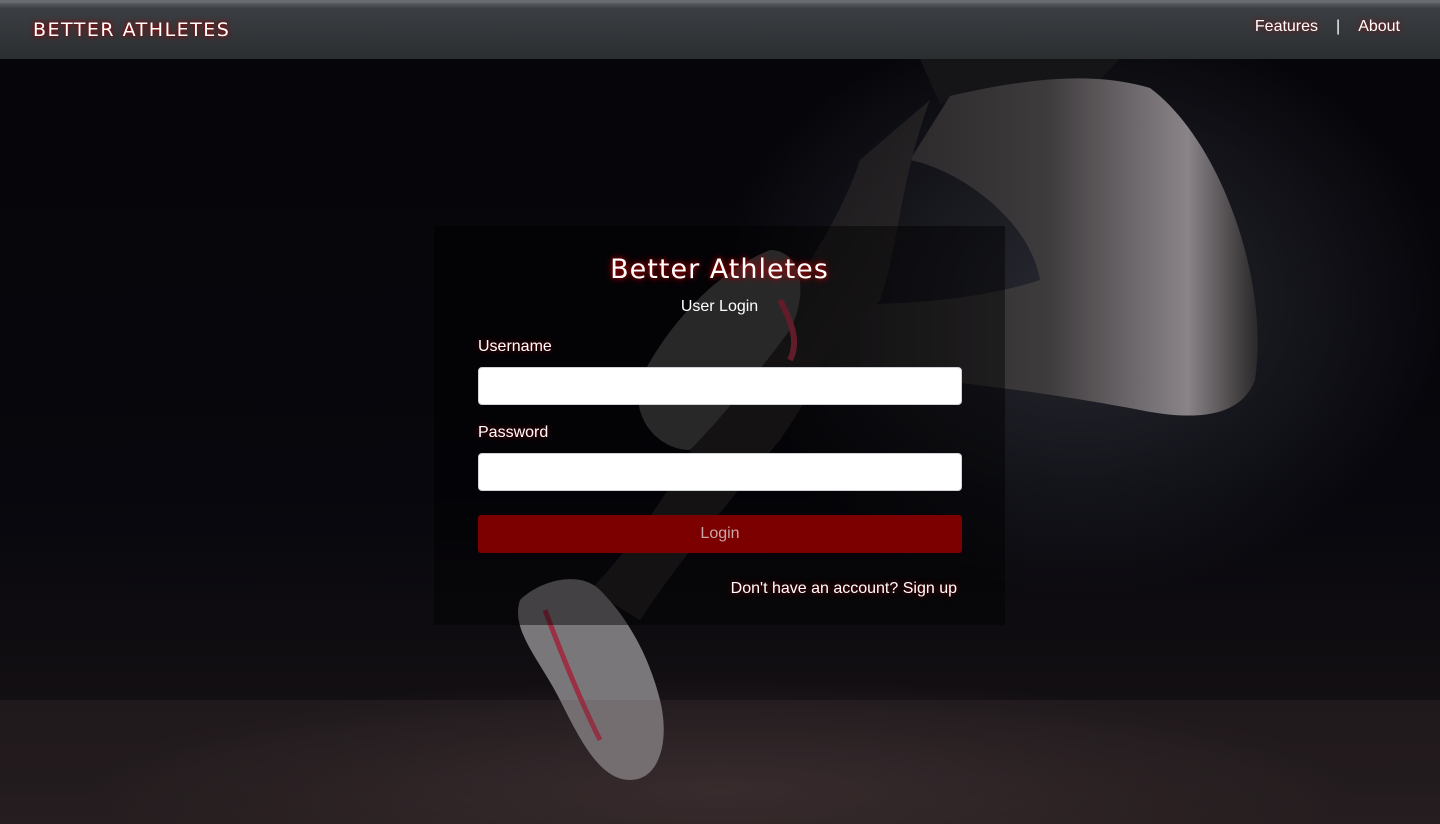  I want to click on login-title: Better Athletes, so click(719, 269).